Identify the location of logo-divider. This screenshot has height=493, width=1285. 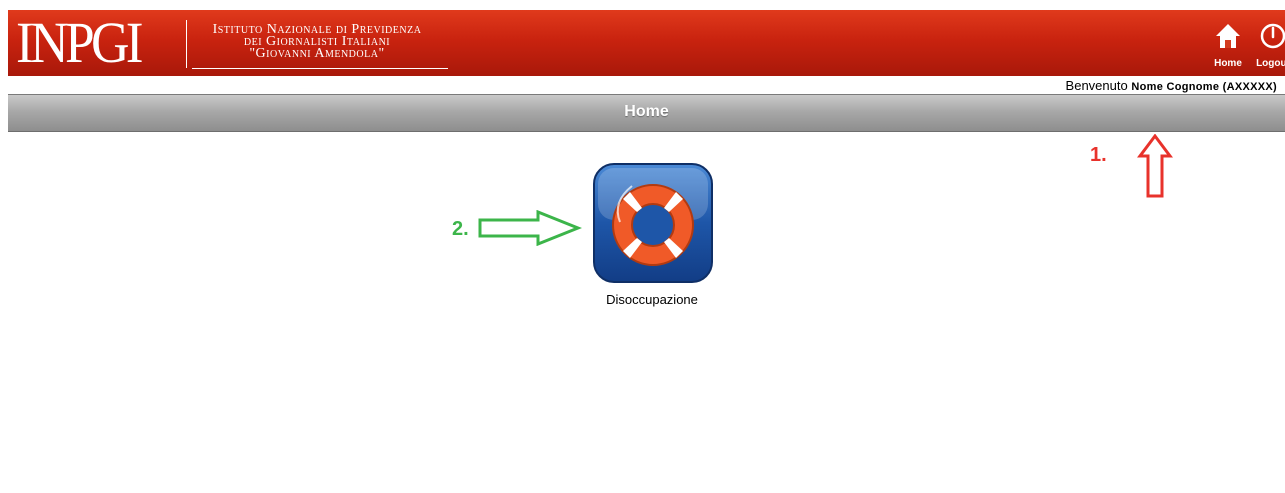
(186, 44).